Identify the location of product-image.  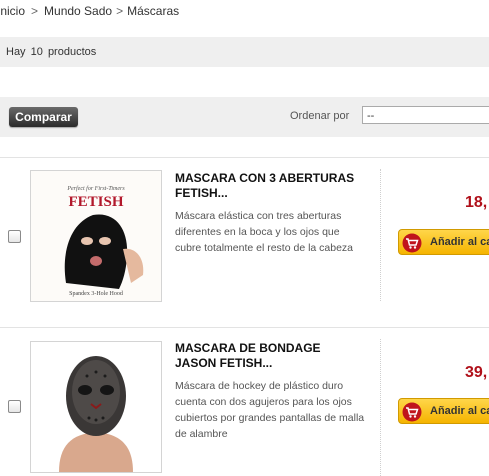
(96, 407).